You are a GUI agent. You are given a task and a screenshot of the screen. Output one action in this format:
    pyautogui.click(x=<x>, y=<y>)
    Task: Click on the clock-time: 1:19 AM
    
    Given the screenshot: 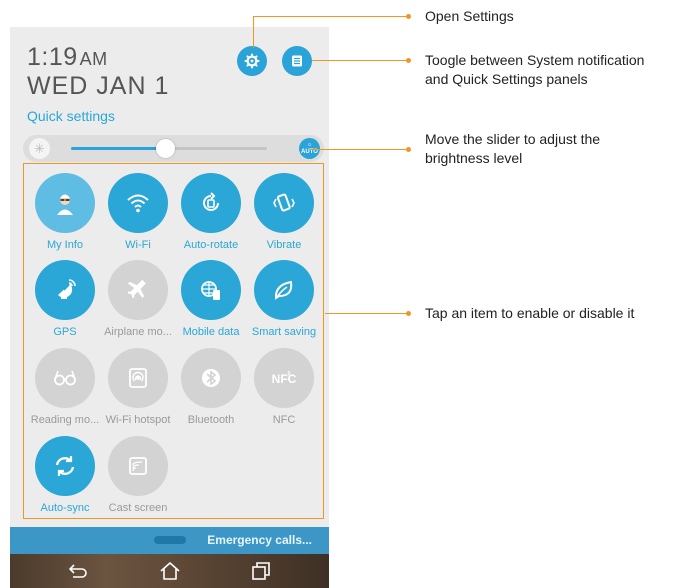 What is the action you would take?
    pyautogui.click(x=67, y=57)
    